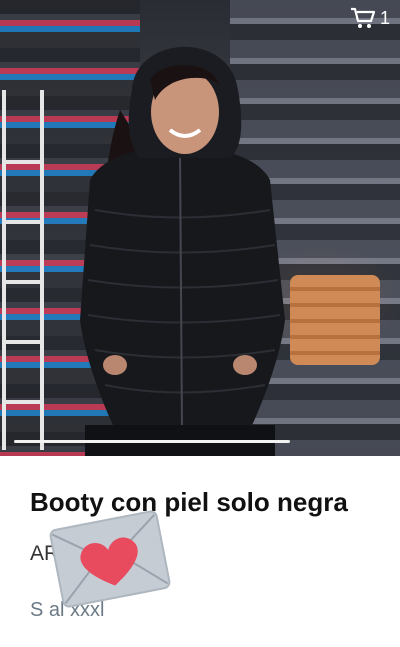 This screenshot has width=400, height=647. I want to click on cart-button: 1, so click(375, 18).